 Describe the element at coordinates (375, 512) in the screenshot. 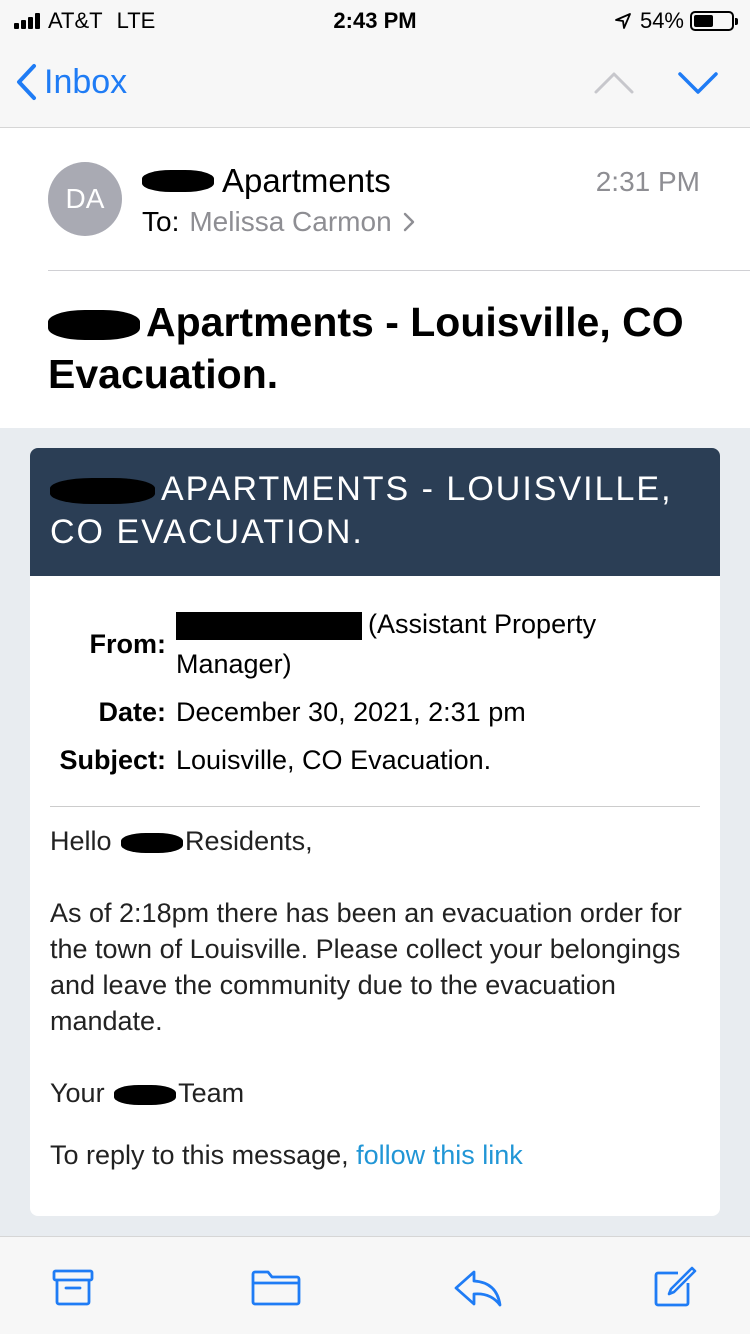

I see `email-banner: APARTMENTS - LOUISVILLE, CO EVACUATION.` at that location.